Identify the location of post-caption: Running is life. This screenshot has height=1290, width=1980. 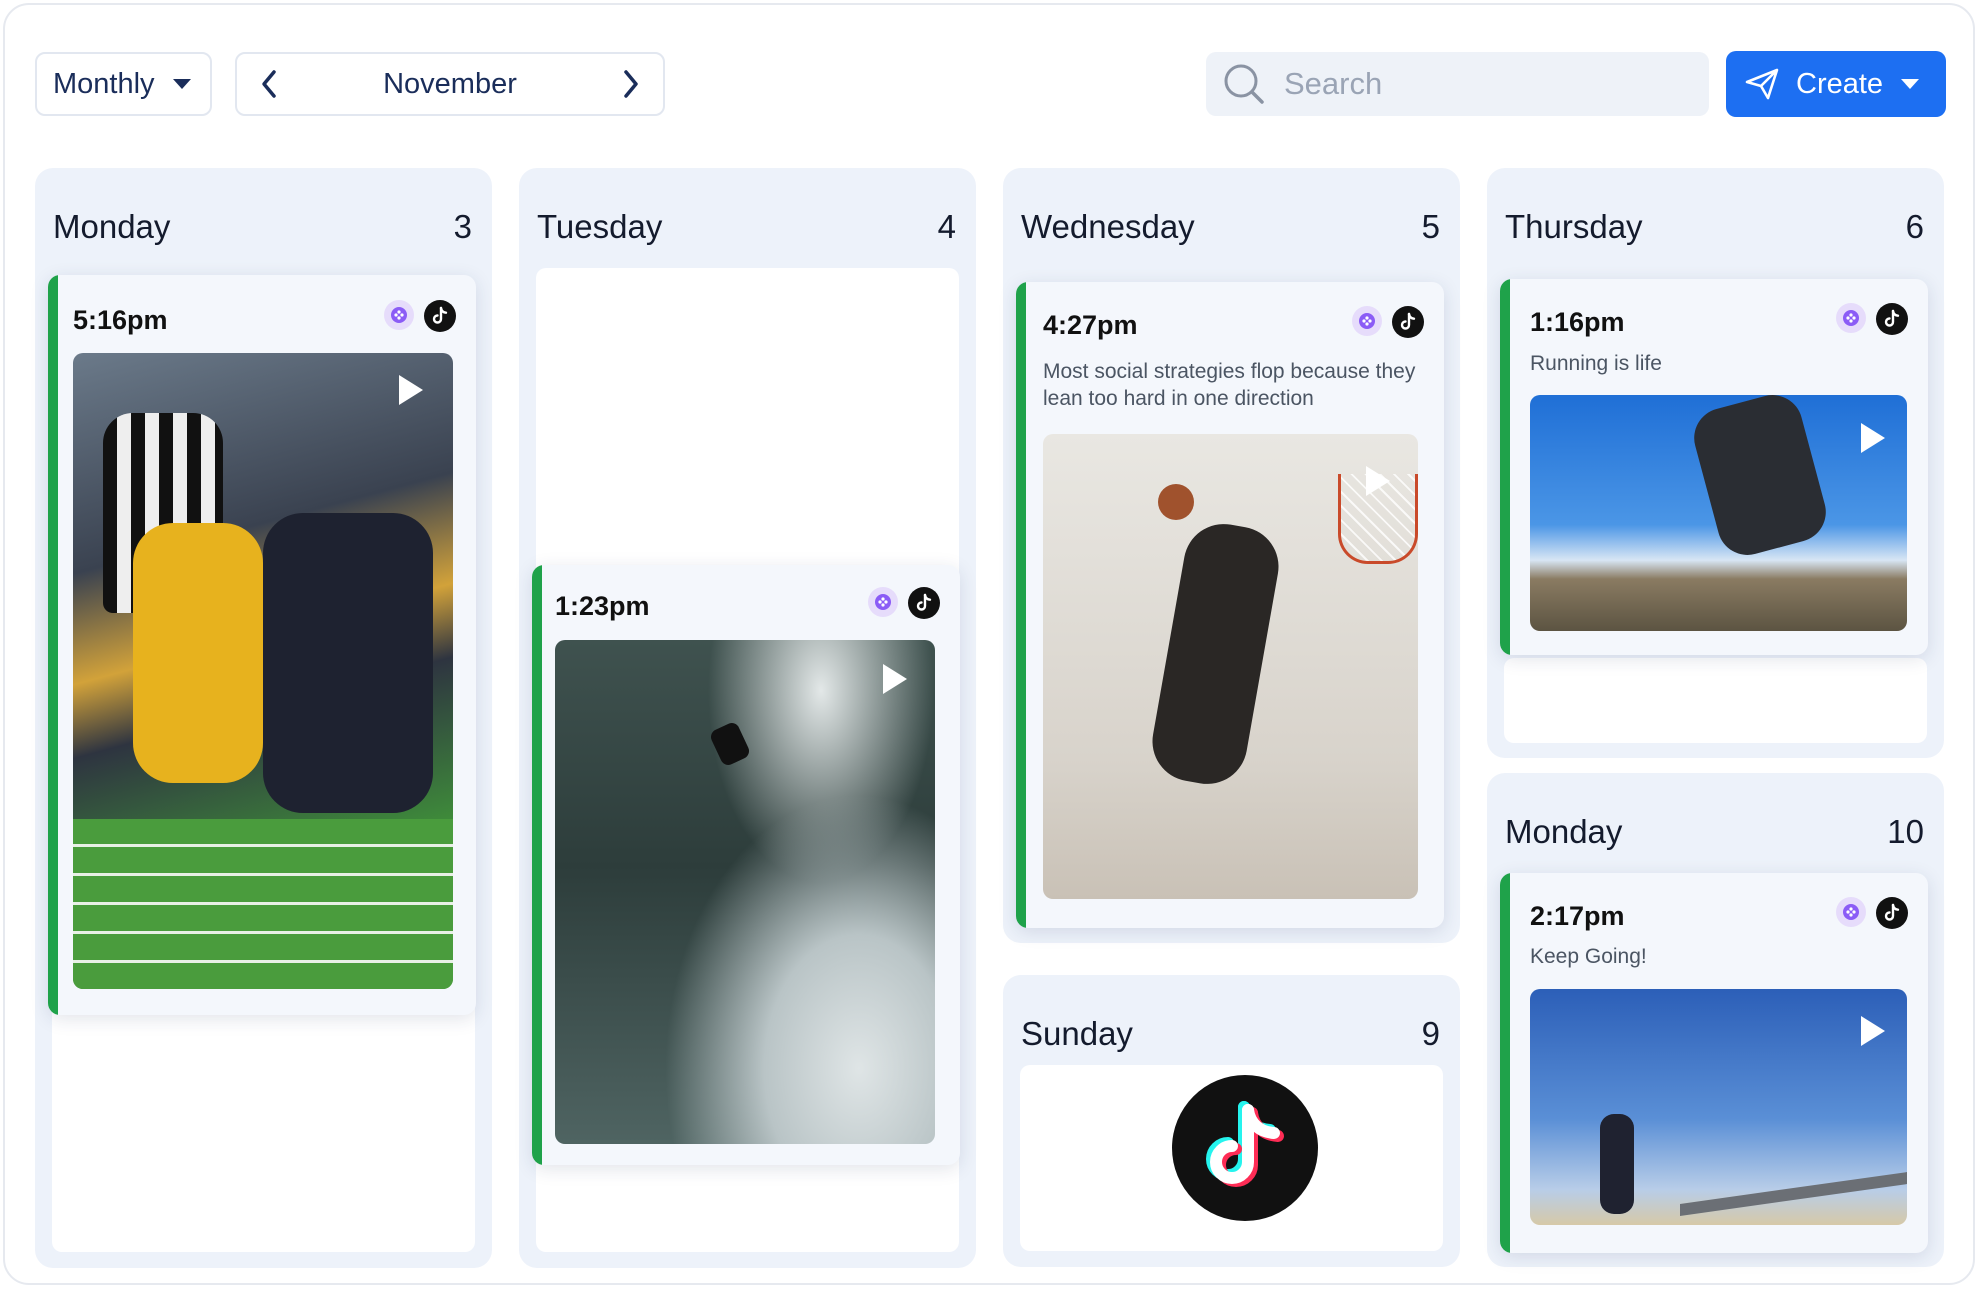
(1596, 363).